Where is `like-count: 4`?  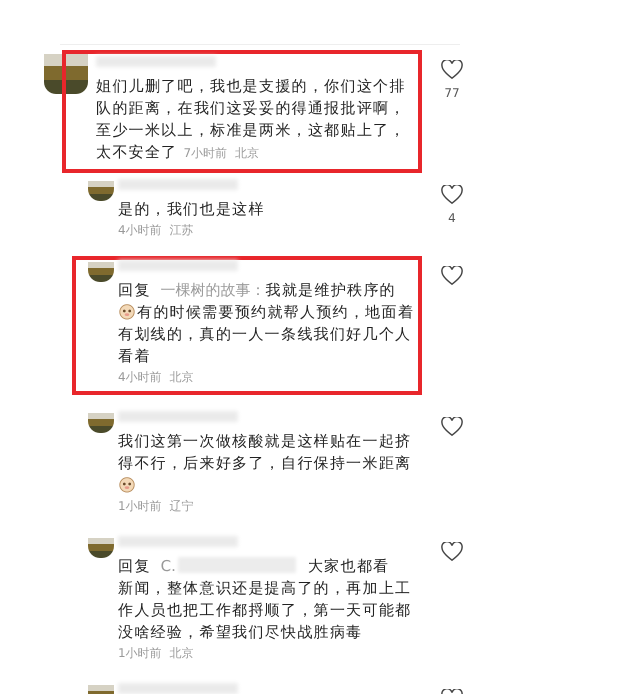 like-count: 4 is located at coordinates (452, 218).